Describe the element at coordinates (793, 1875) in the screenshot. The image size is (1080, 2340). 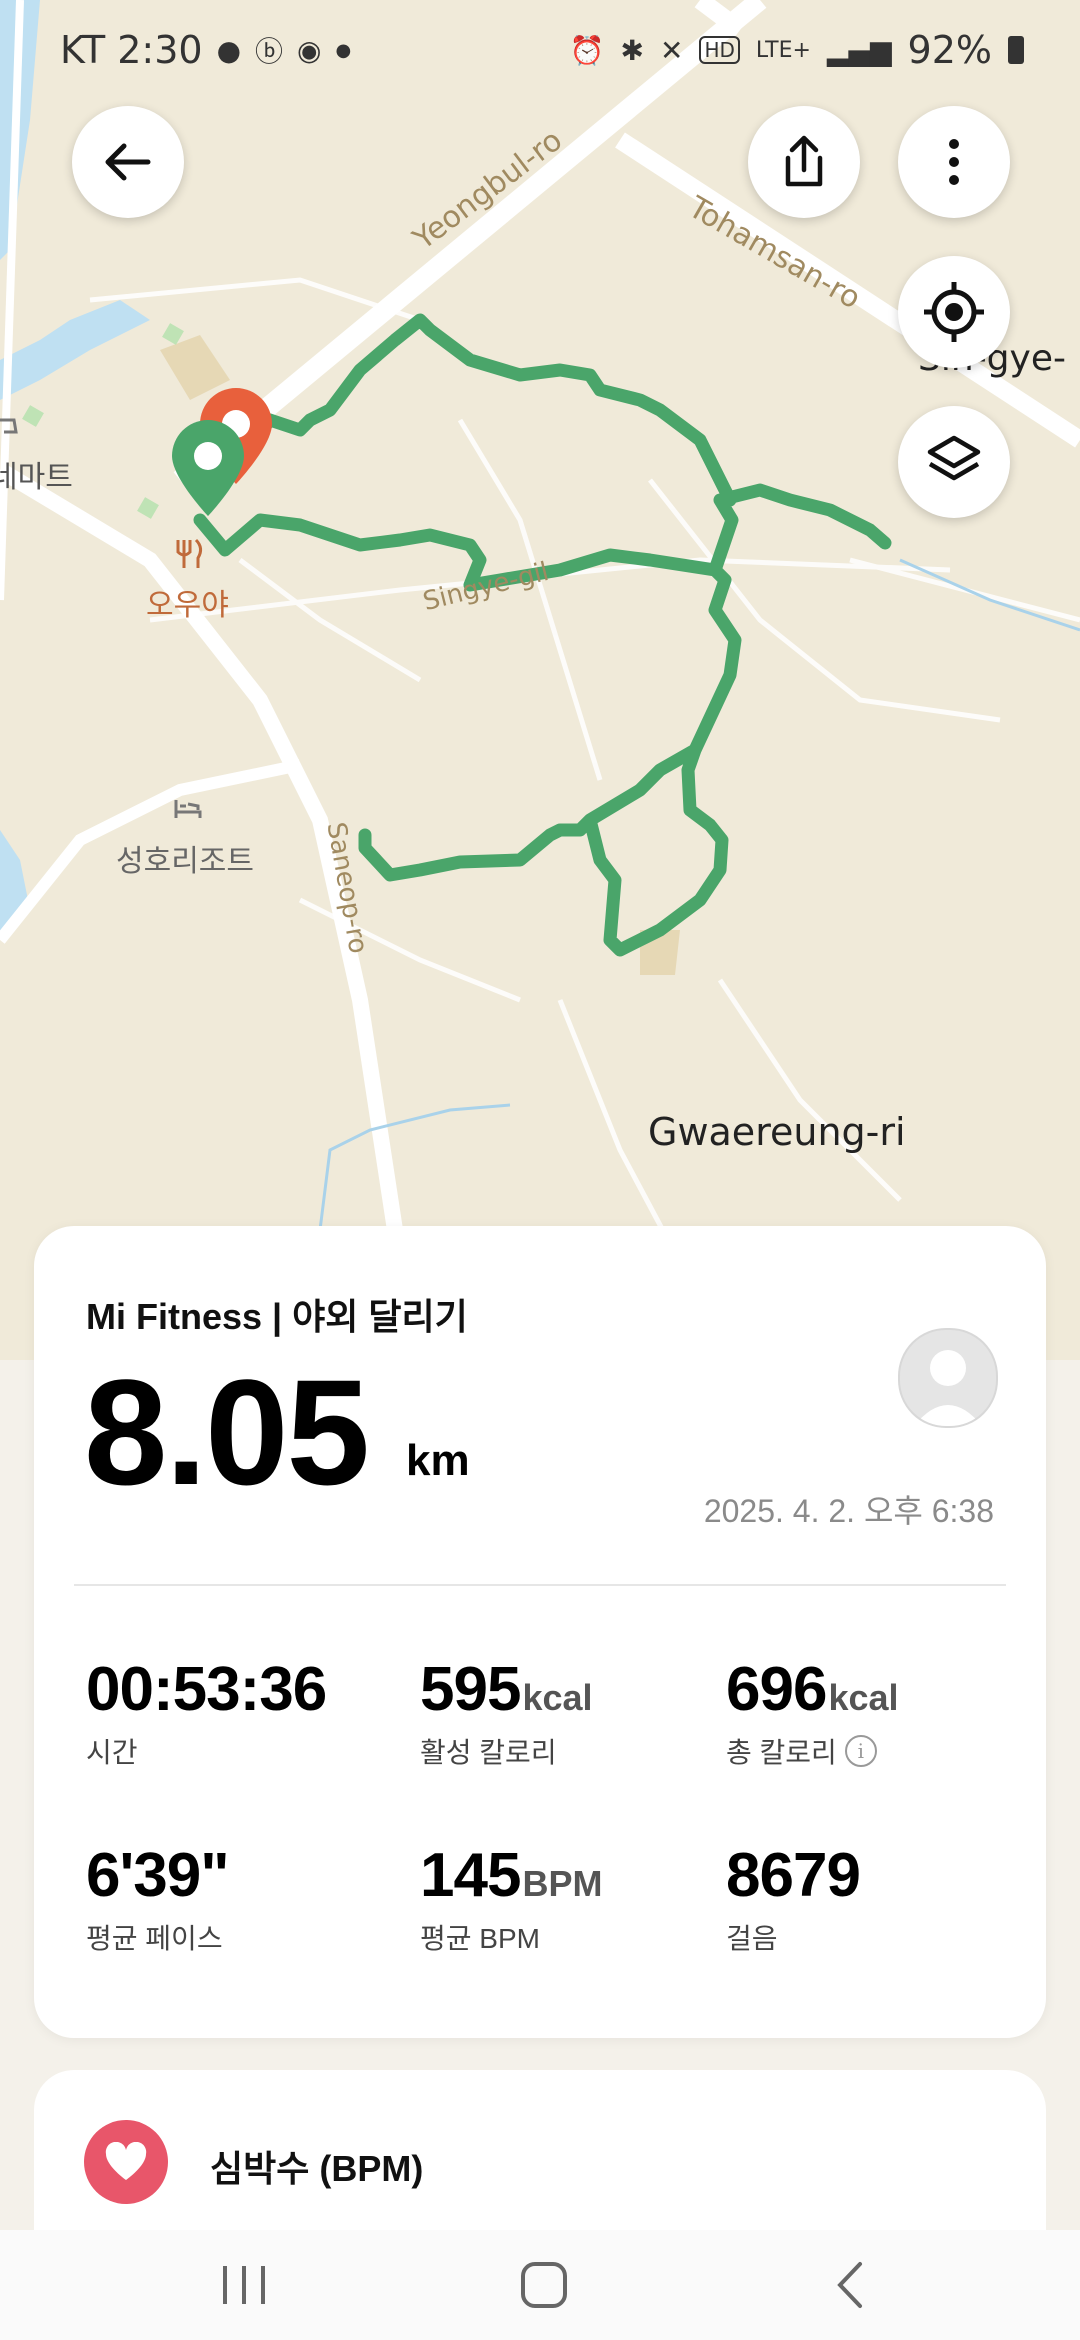
I see `stat-value: 8679` at that location.